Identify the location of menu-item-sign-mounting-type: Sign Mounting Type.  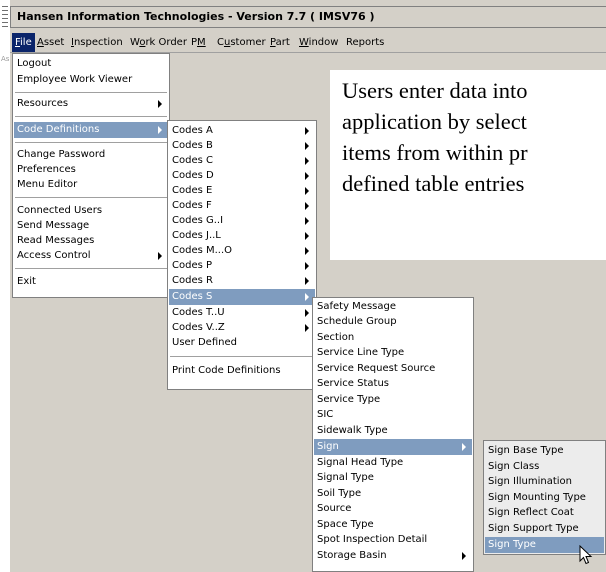
(544, 498).